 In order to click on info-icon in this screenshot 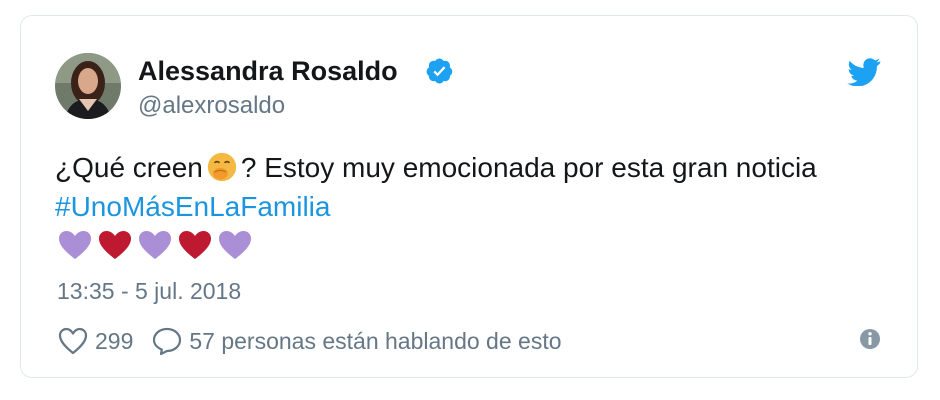, I will do `click(870, 339)`.